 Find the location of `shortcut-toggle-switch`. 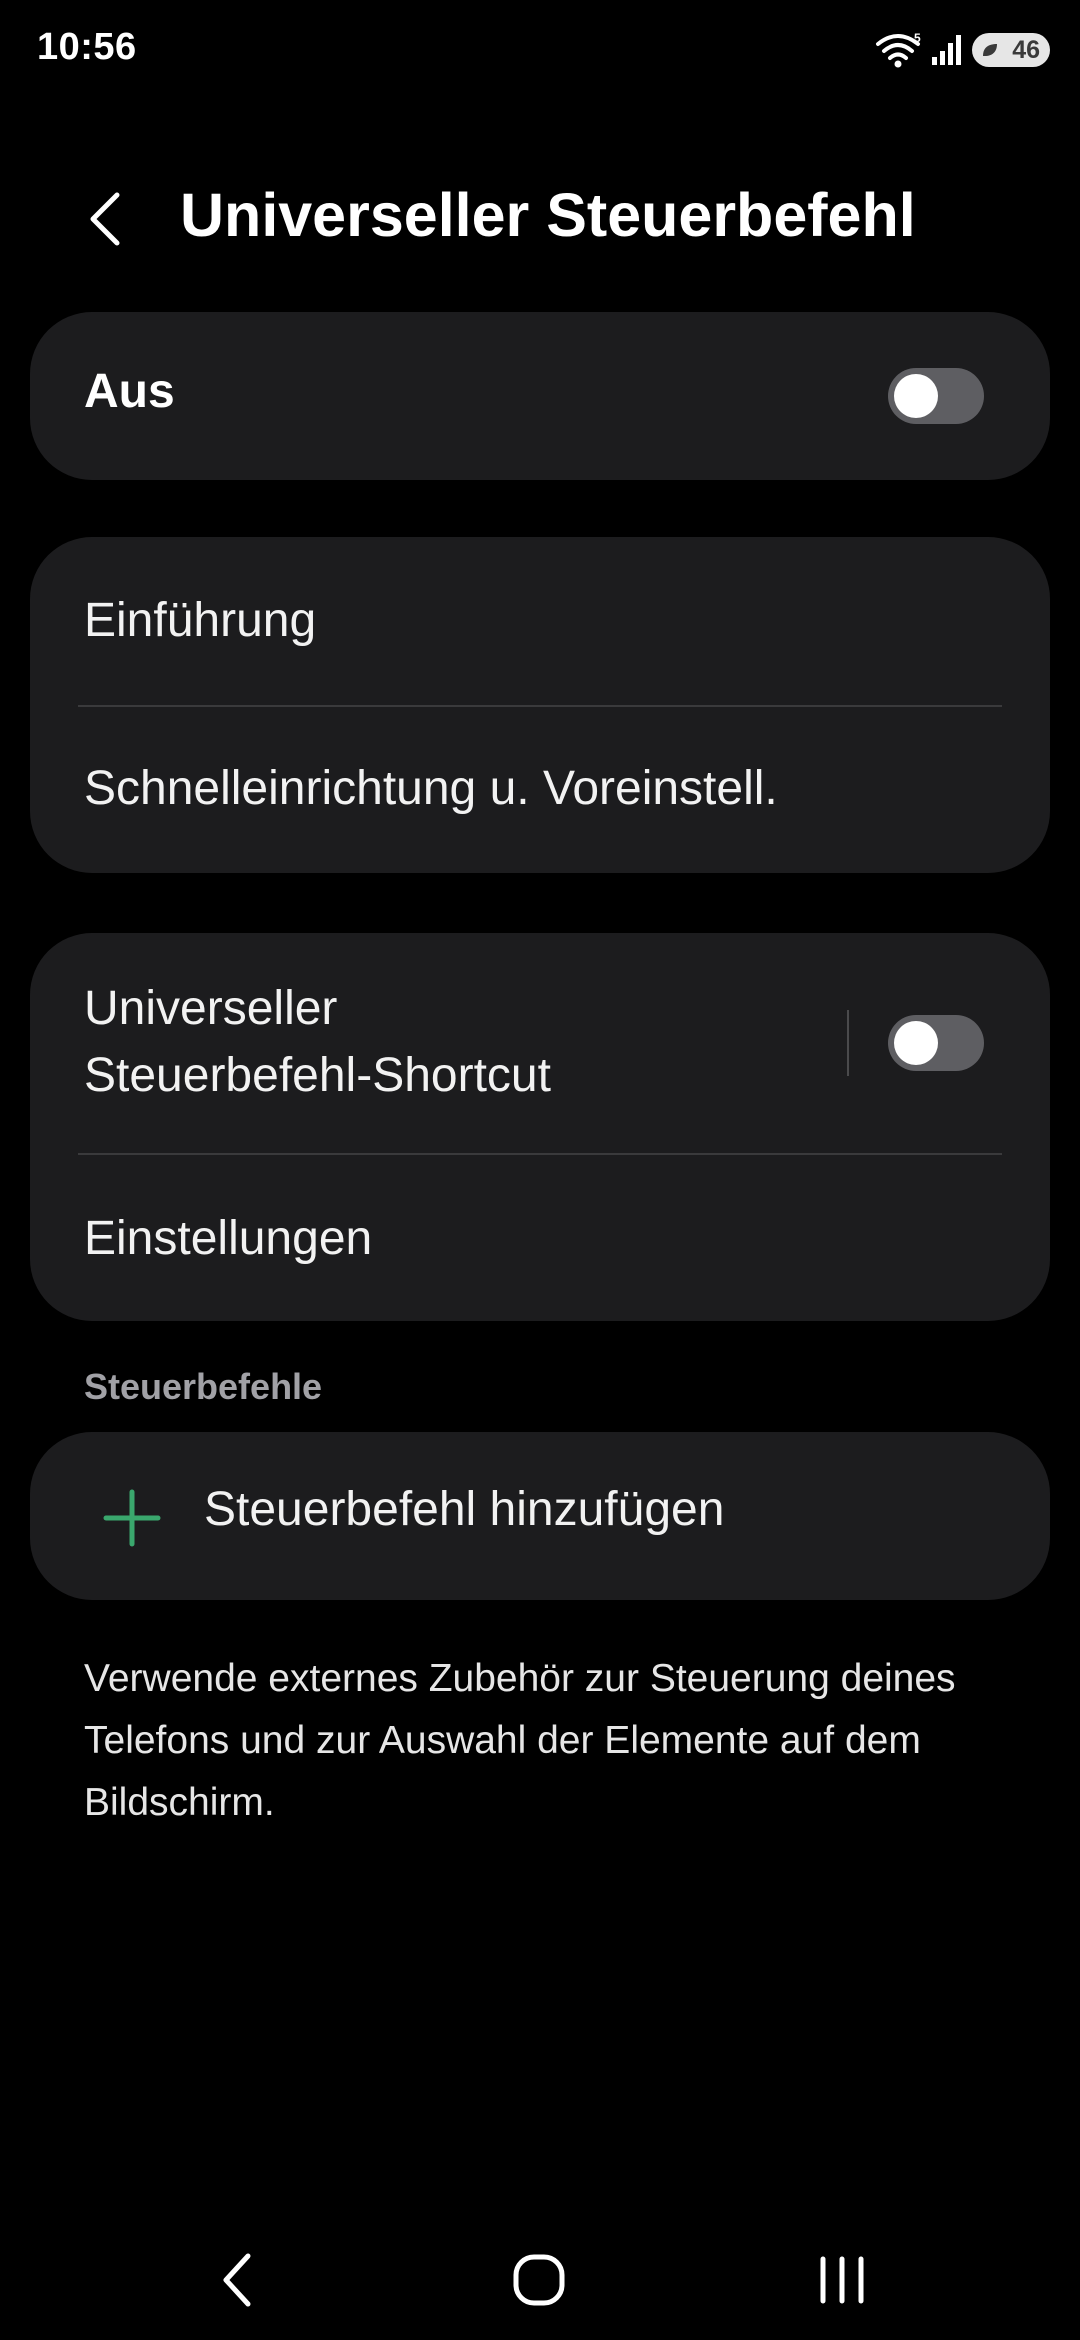

shortcut-toggle-switch is located at coordinates (936, 1043).